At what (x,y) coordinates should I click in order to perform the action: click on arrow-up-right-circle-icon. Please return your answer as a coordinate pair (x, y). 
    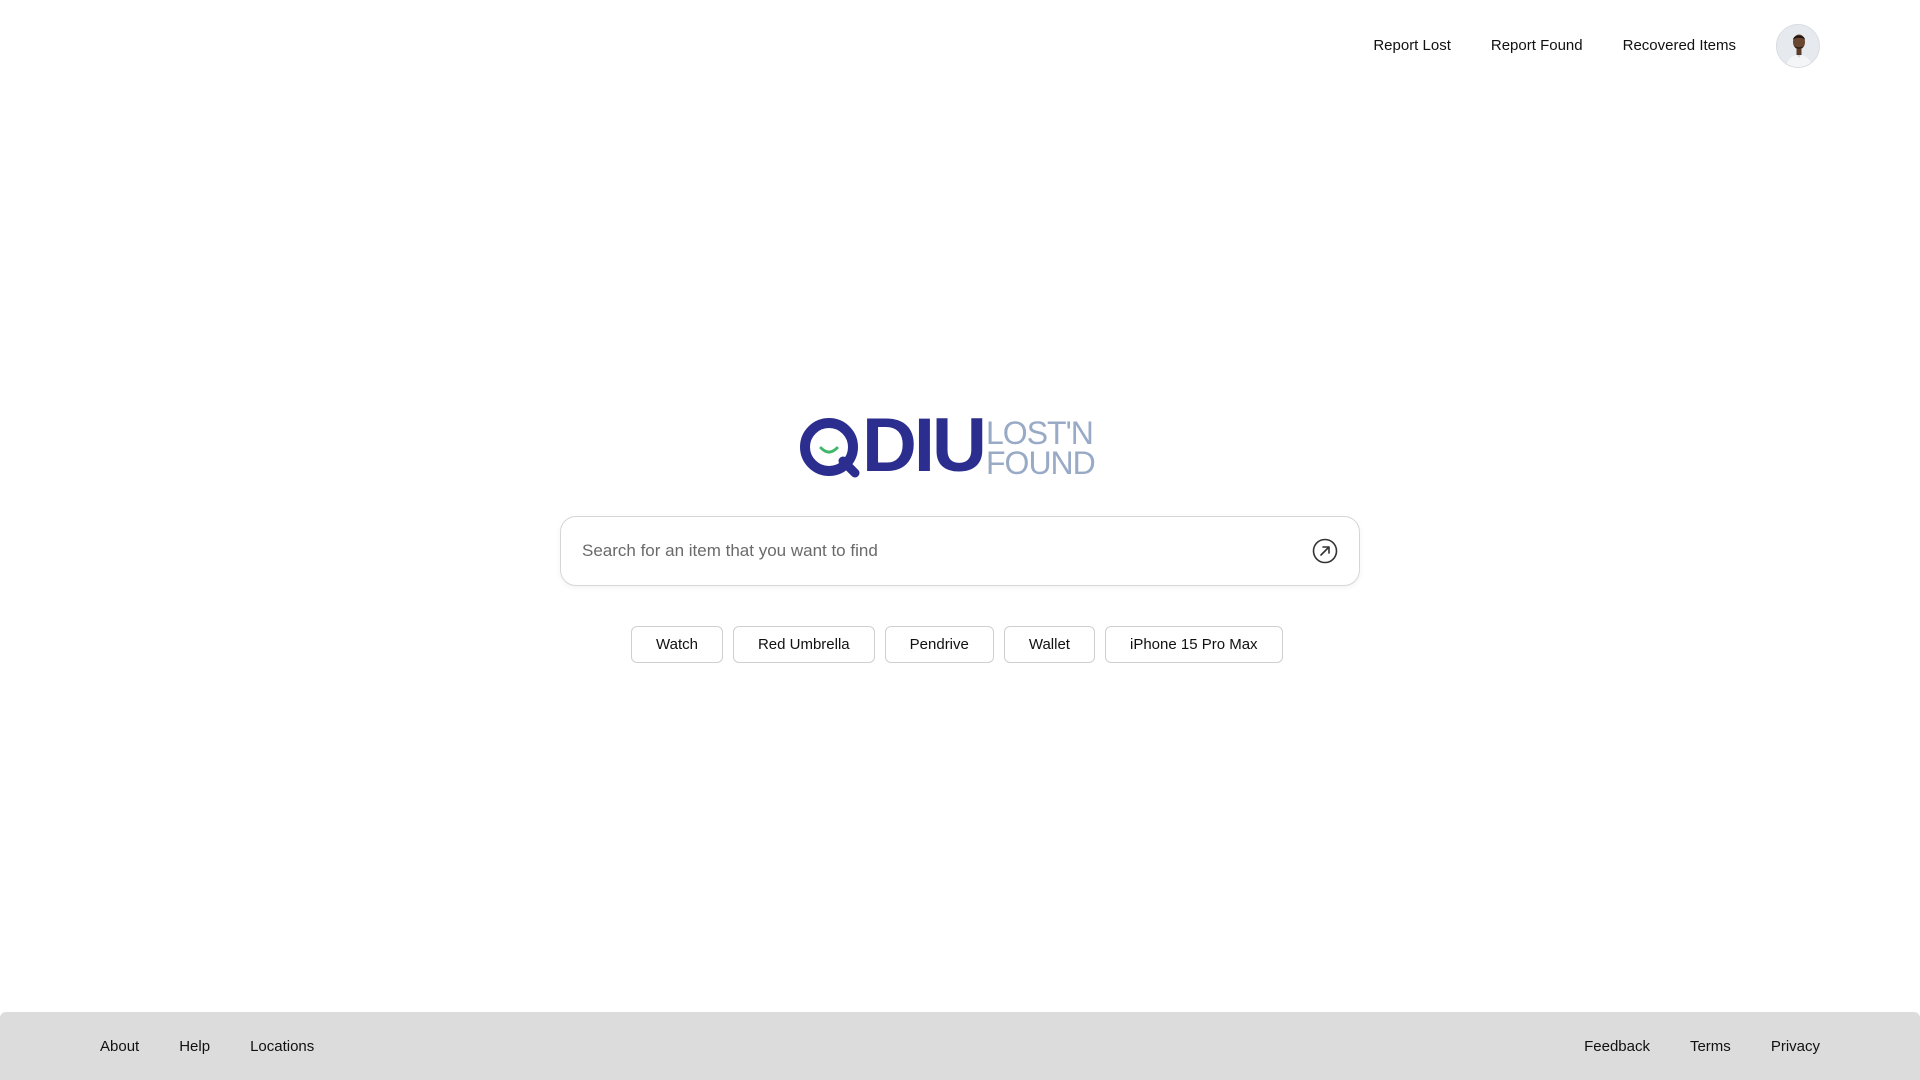
    Looking at the image, I should click on (1325, 551).